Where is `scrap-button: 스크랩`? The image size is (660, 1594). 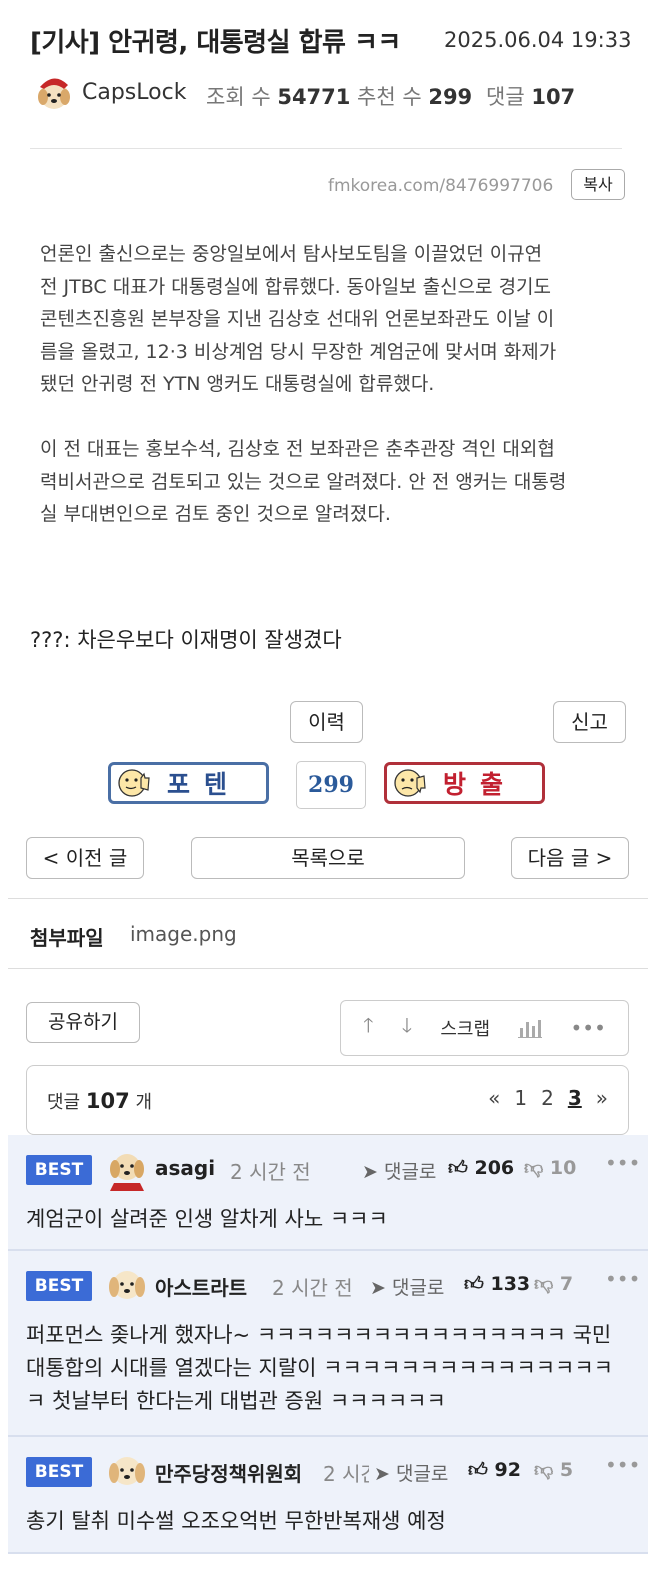
scrap-button: 스크랩 is located at coordinates (465, 1028).